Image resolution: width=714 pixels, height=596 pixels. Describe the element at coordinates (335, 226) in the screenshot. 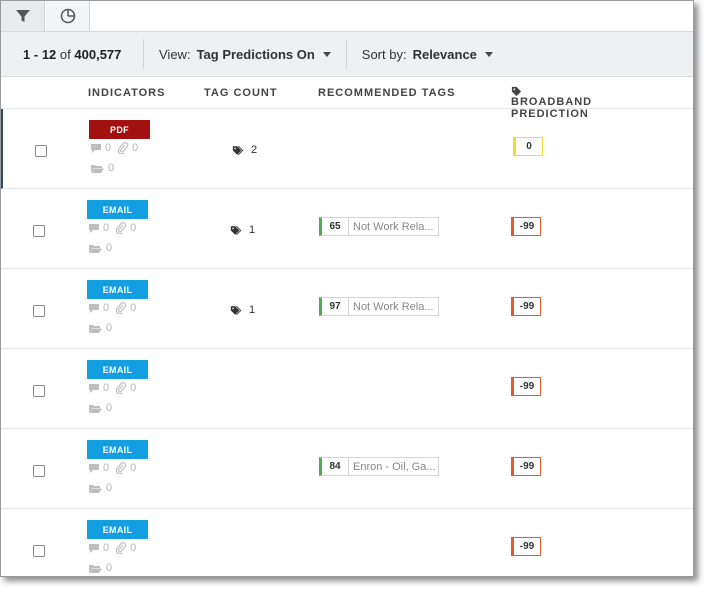

I see `recommended-tag-score: 65` at that location.